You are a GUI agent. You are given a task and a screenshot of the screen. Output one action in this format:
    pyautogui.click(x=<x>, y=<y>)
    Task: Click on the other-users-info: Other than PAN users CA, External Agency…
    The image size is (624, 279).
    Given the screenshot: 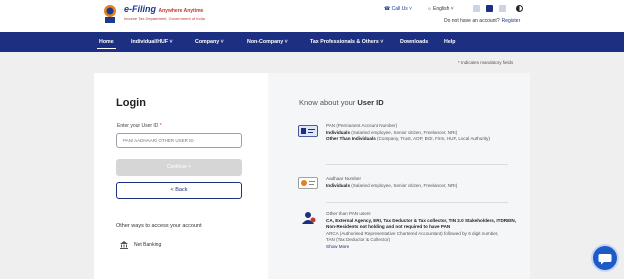 What is the action you would take?
    pyautogui.click(x=421, y=230)
    